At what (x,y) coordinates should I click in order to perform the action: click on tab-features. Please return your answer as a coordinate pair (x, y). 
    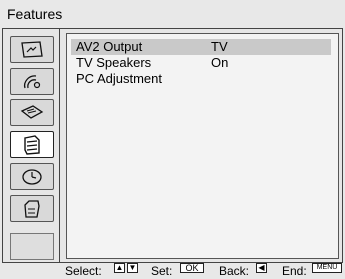
    Looking at the image, I should click on (32, 144).